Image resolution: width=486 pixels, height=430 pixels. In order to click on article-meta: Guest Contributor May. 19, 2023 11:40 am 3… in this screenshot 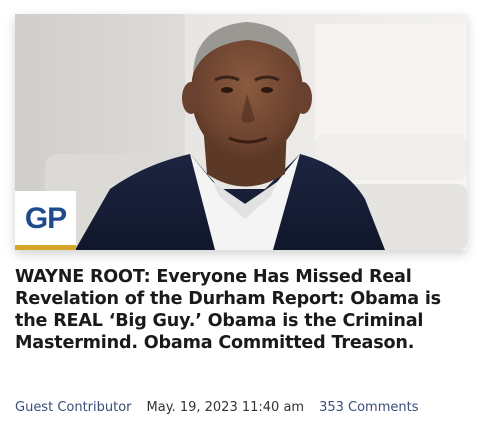, I will do `click(245, 408)`.